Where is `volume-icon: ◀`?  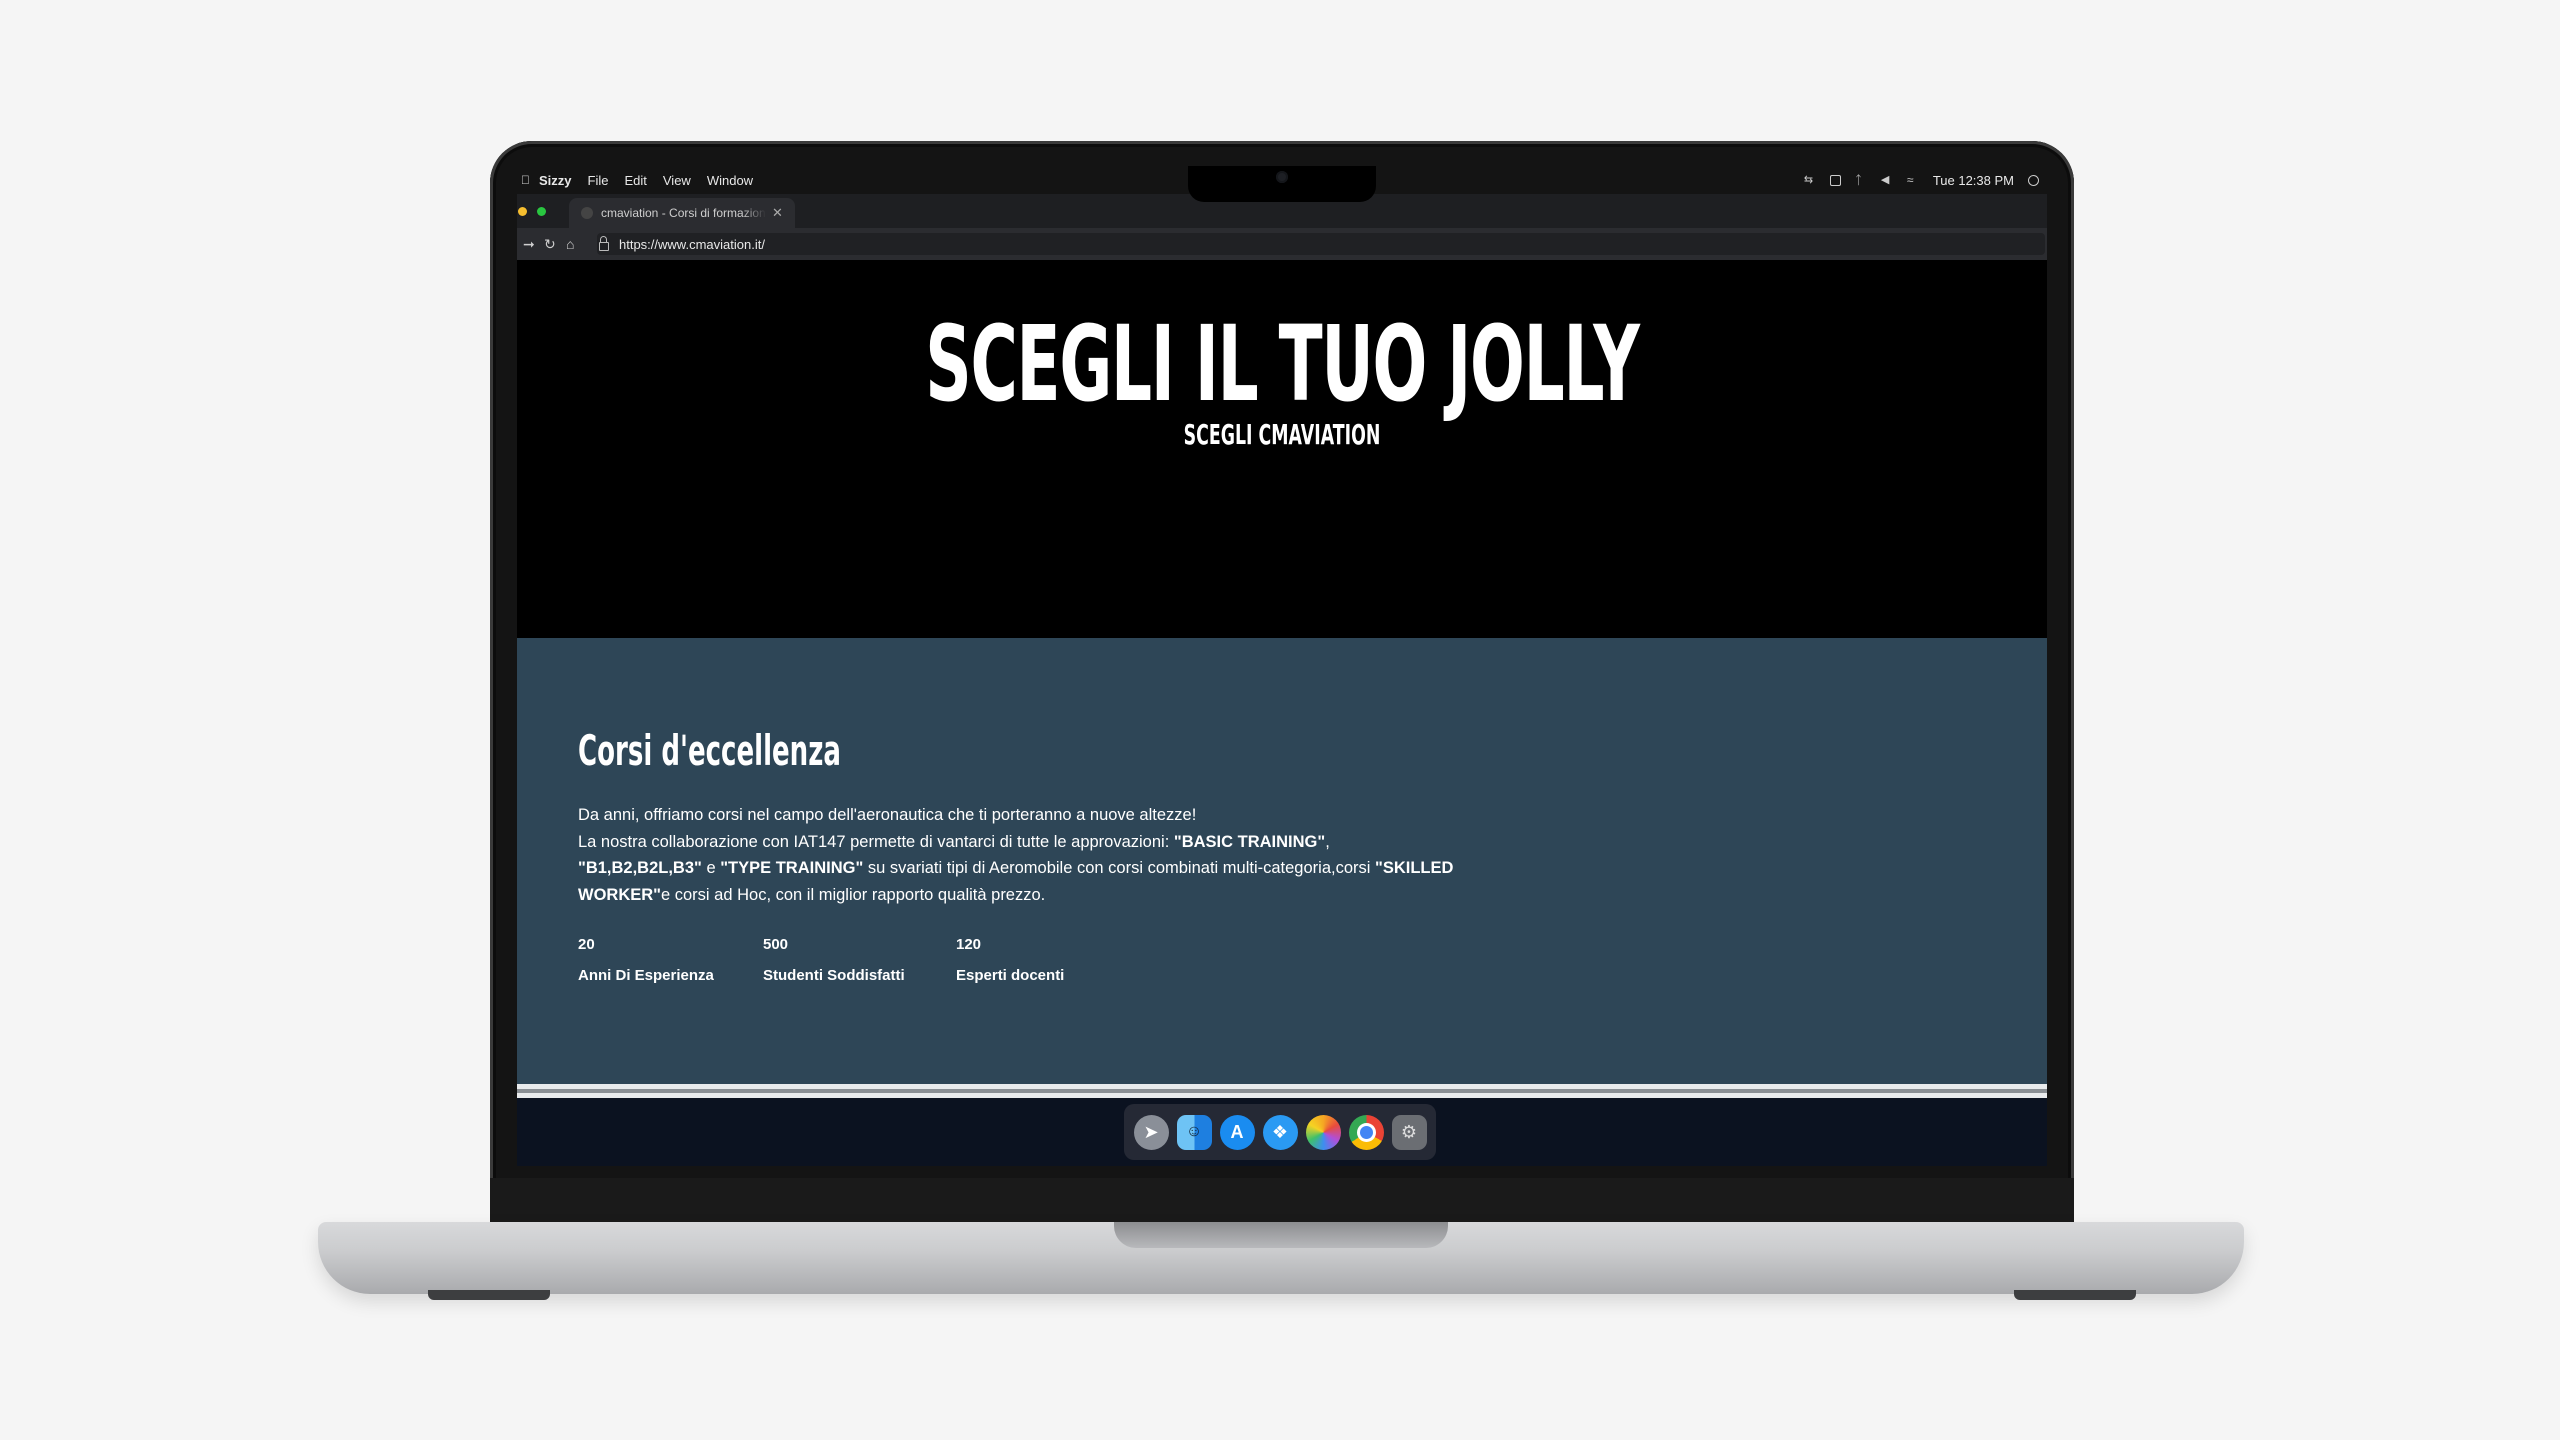
volume-icon: ◀ is located at coordinates (1887, 180).